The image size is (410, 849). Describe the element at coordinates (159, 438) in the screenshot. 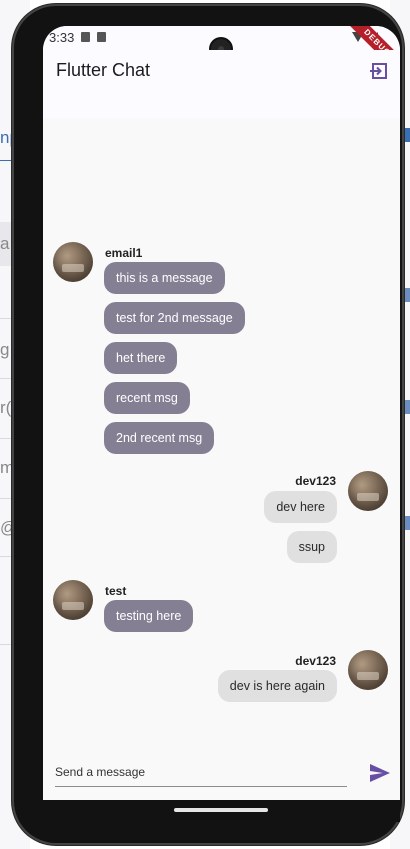

I see `message-bubble: 2nd recent msg` at that location.